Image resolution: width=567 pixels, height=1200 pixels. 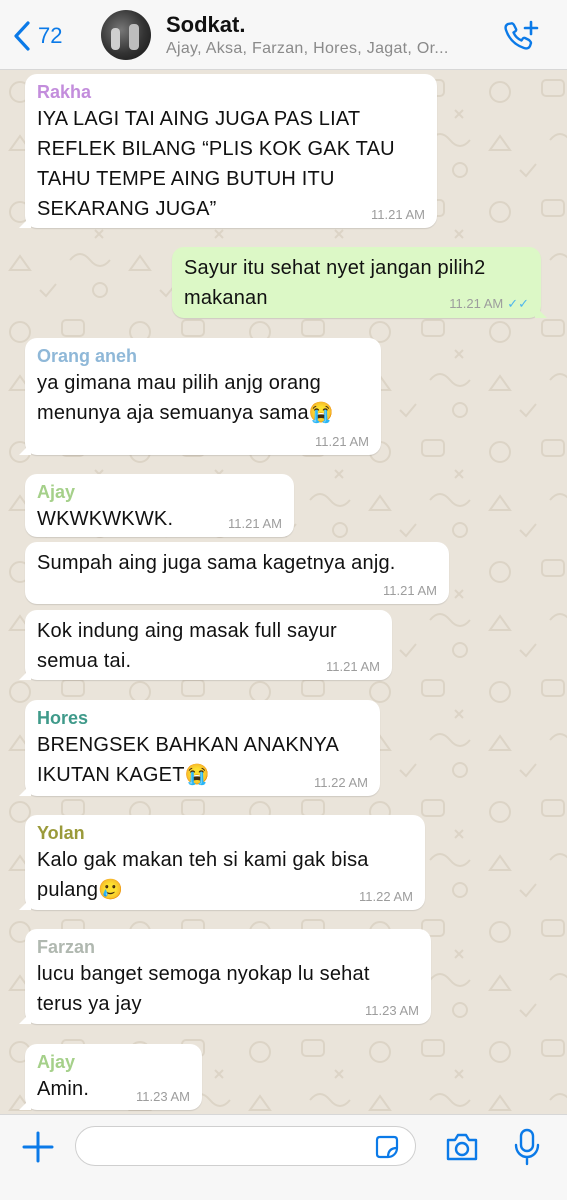 I want to click on sender-name: Orang aneh, so click(x=87, y=356).